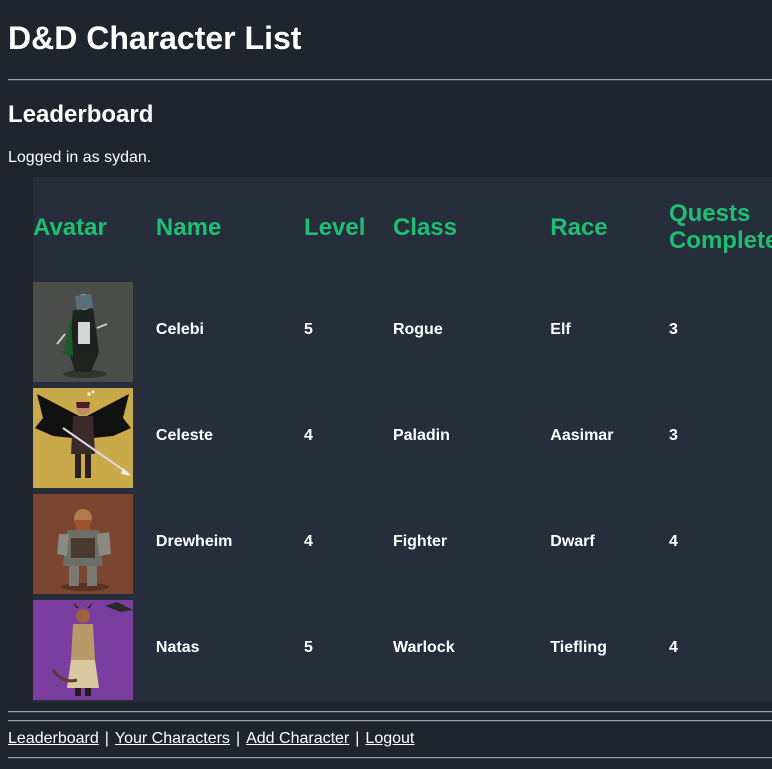 The height and width of the screenshot is (769, 772). What do you see at coordinates (417, 329) in the screenshot?
I see `class-cell: Rogue` at bounding box center [417, 329].